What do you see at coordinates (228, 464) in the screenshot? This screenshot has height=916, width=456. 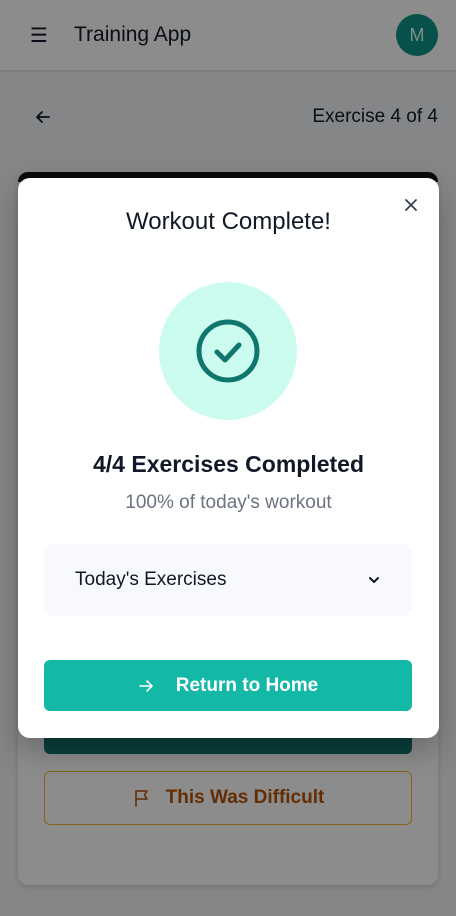 I see `completed-heading: 4/4 Exercises Completed` at bounding box center [228, 464].